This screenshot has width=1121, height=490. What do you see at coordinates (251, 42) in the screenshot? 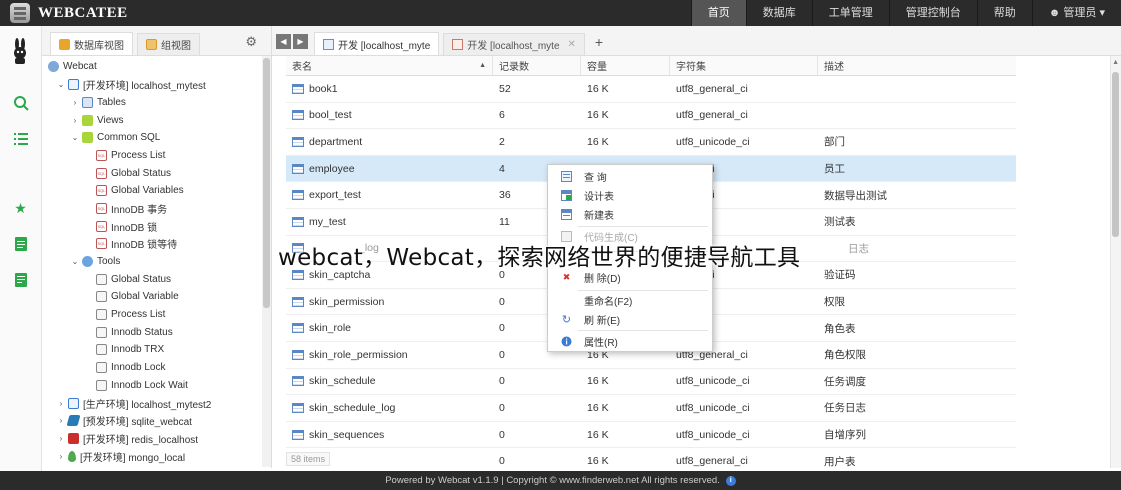
I see `gear-icon: ⚙` at bounding box center [251, 42].